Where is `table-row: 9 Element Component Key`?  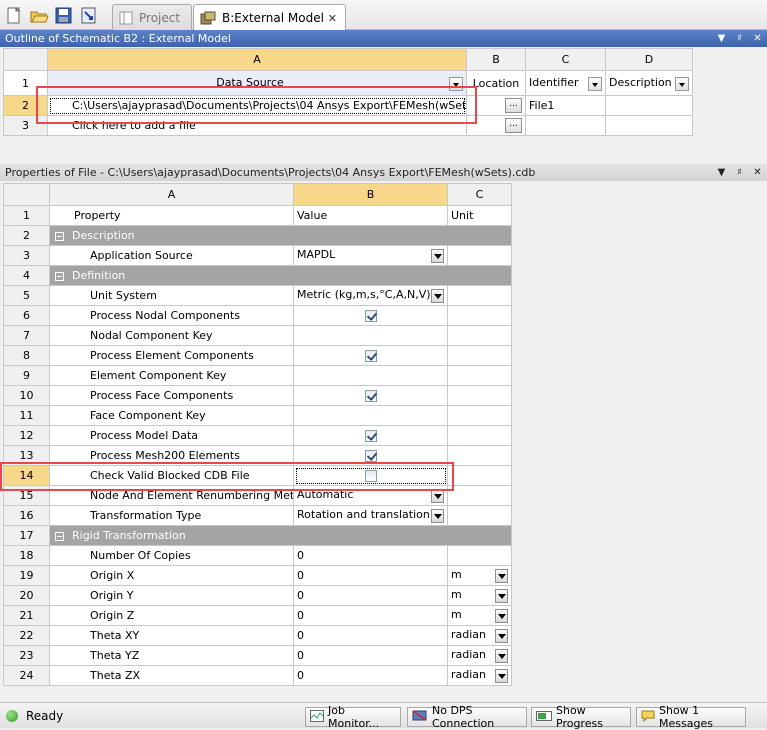
table-row: 9 Element Component Key is located at coordinates (257, 375).